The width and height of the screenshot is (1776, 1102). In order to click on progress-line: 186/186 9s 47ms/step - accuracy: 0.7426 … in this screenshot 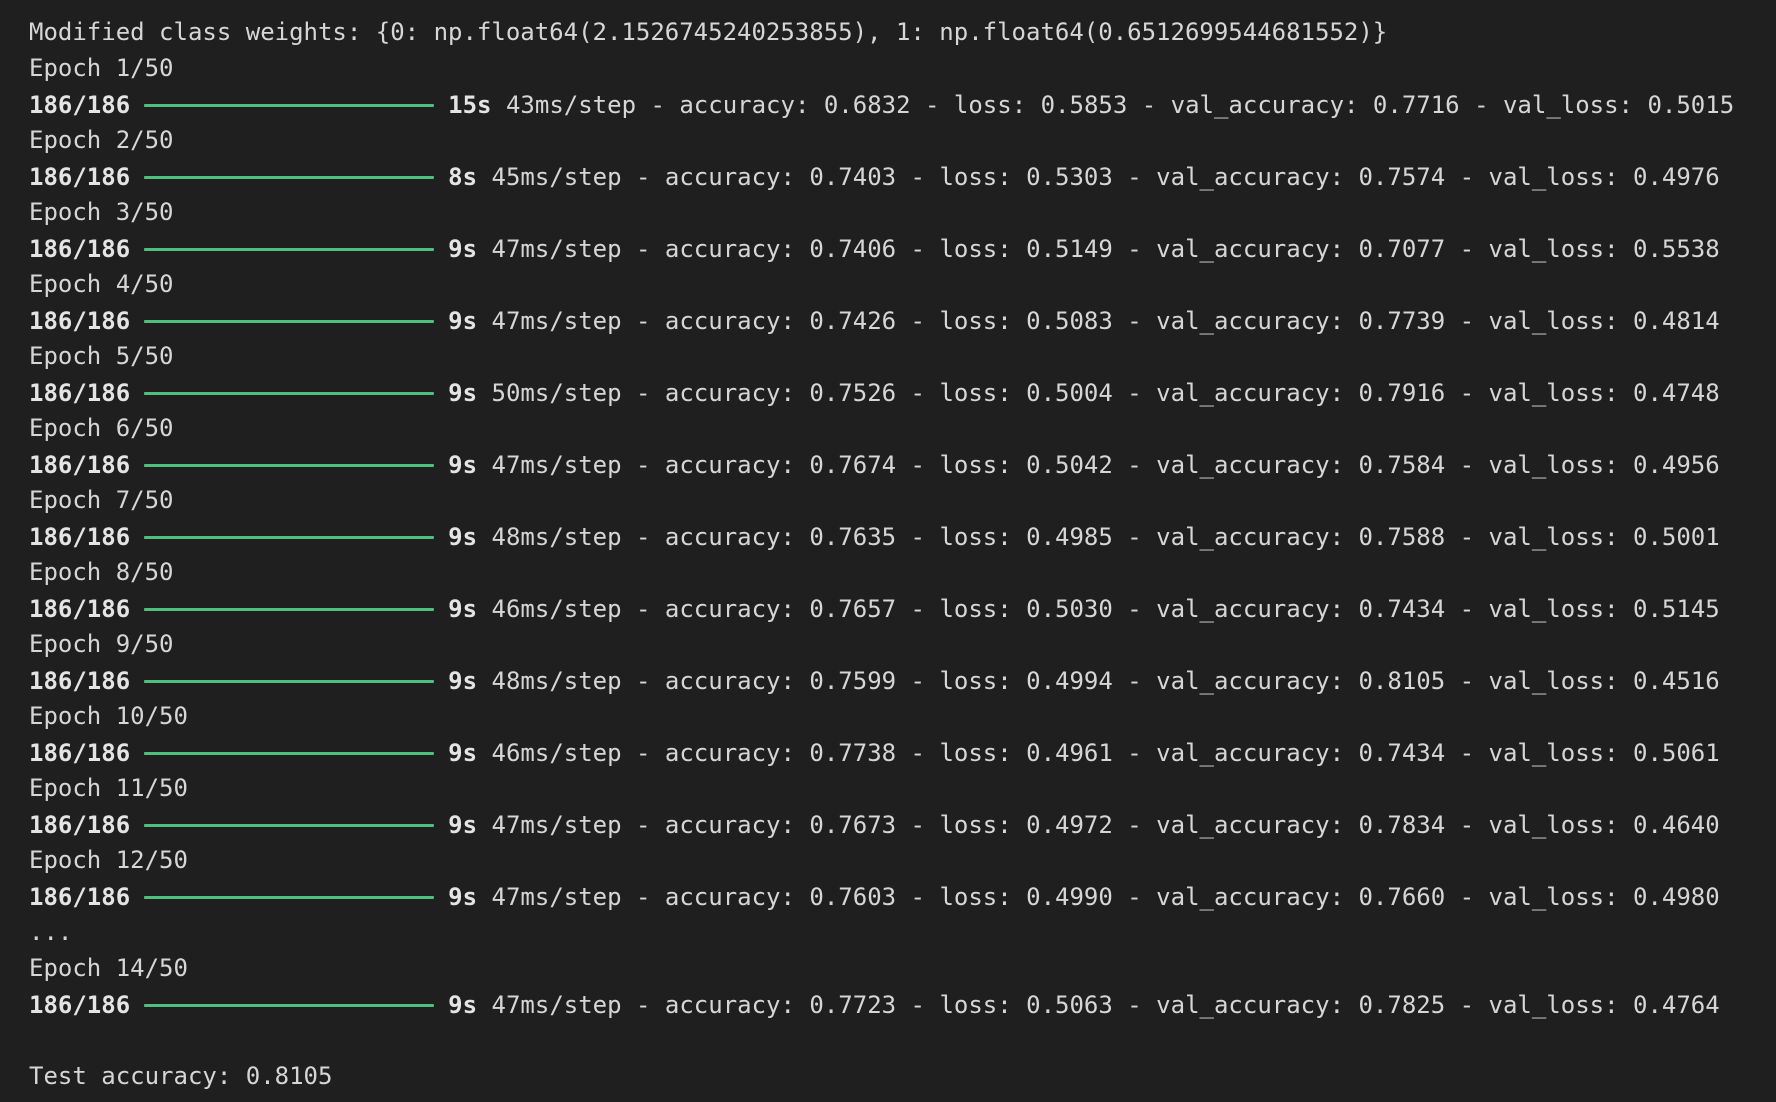, I will do `click(902, 321)`.